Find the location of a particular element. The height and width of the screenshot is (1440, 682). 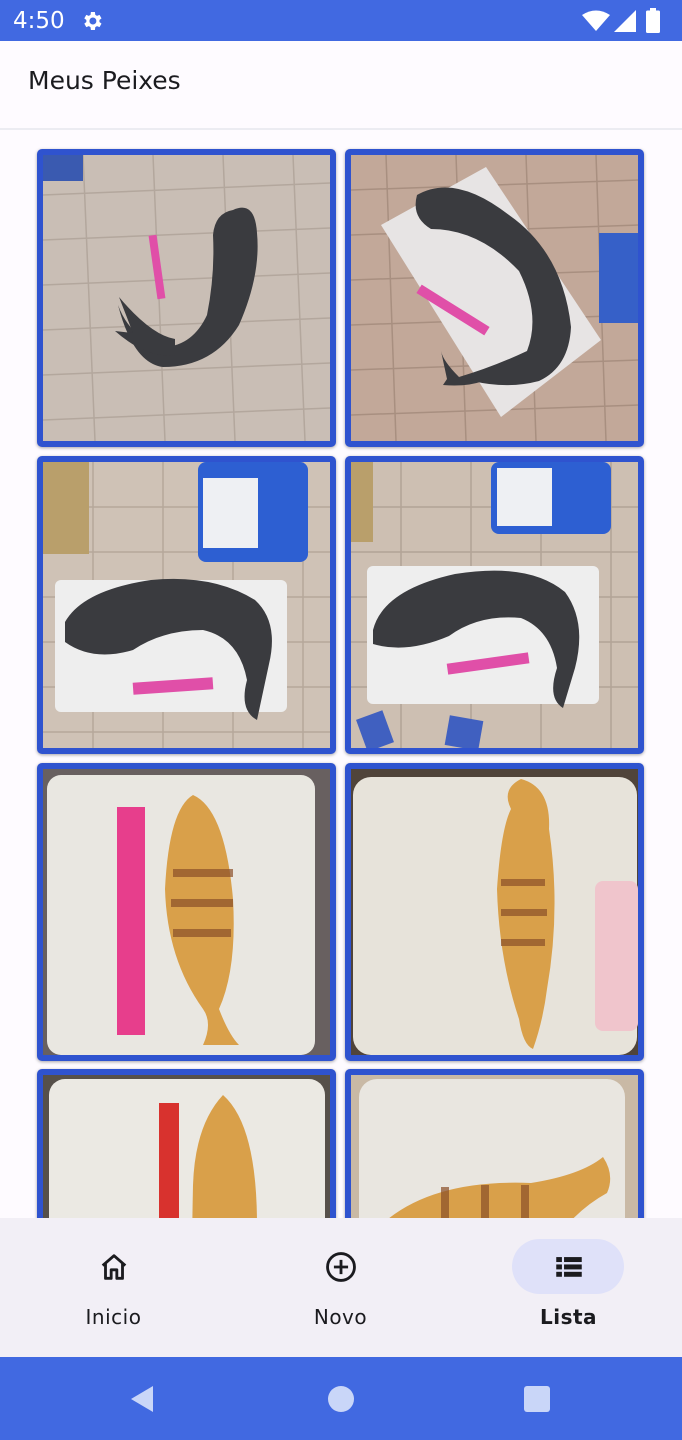

system-navigation-bar is located at coordinates (341, 1398).